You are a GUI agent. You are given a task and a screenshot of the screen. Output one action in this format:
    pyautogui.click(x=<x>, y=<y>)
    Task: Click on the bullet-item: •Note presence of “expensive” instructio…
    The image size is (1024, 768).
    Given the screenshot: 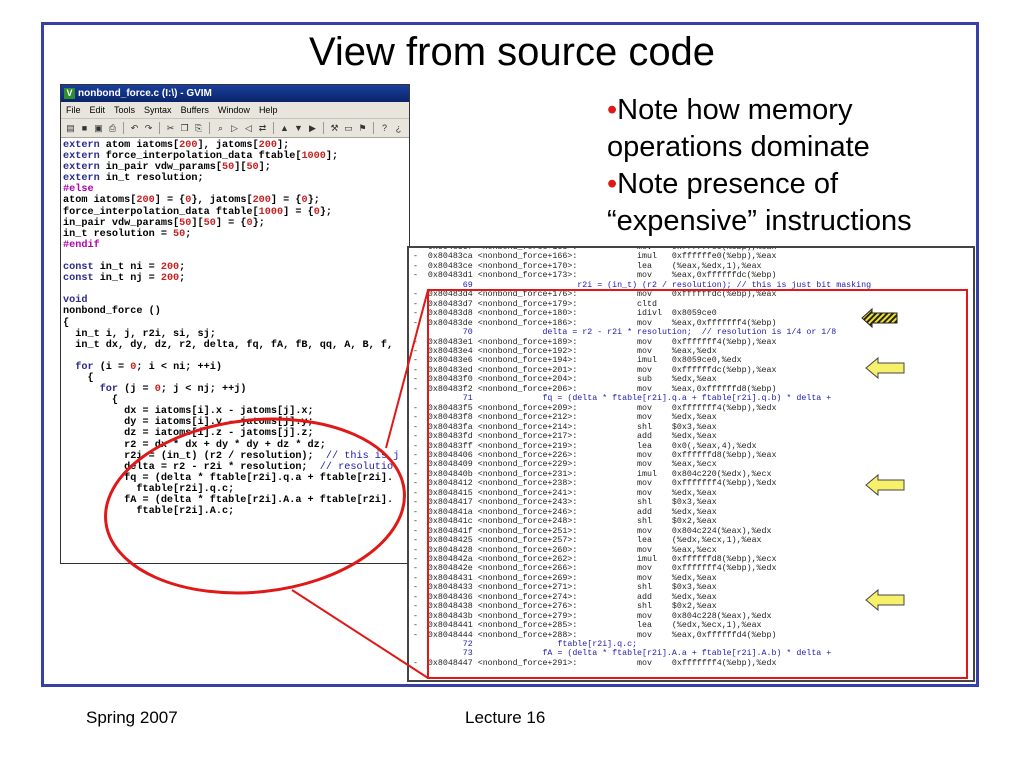 What is the action you would take?
    pyautogui.click(x=759, y=202)
    